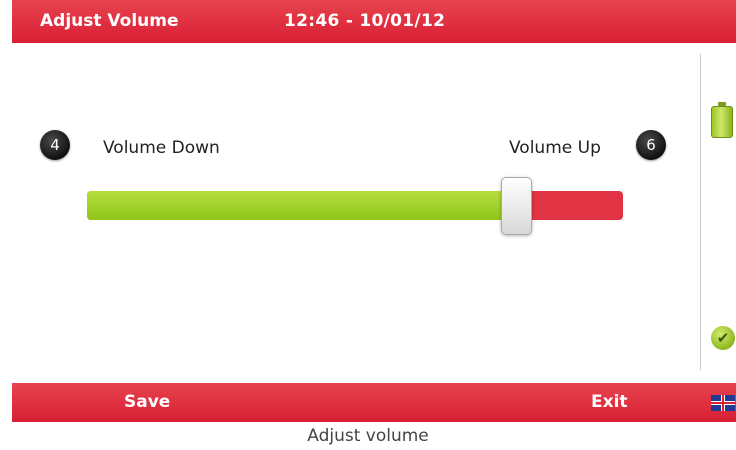 This screenshot has width=736, height=450. I want to click on volume-slider-thumb, so click(516, 206).